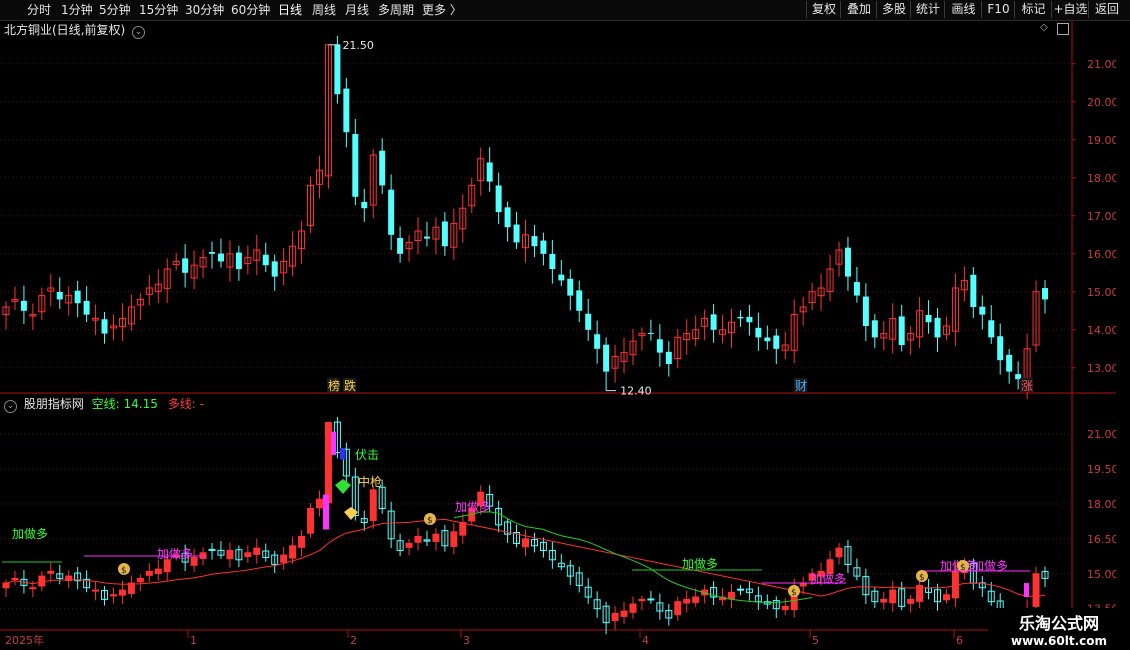 This screenshot has width=1130, height=650. I want to click on timeframe-8: 月线, so click(357, 10).